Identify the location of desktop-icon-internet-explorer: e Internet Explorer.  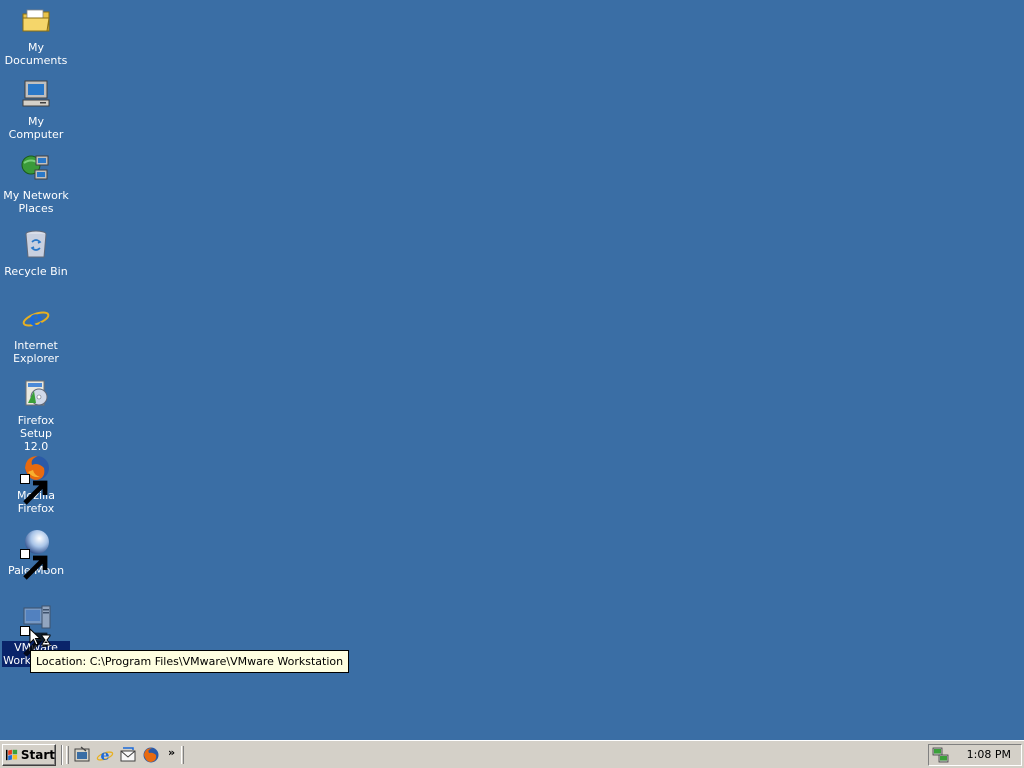
(36, 334).